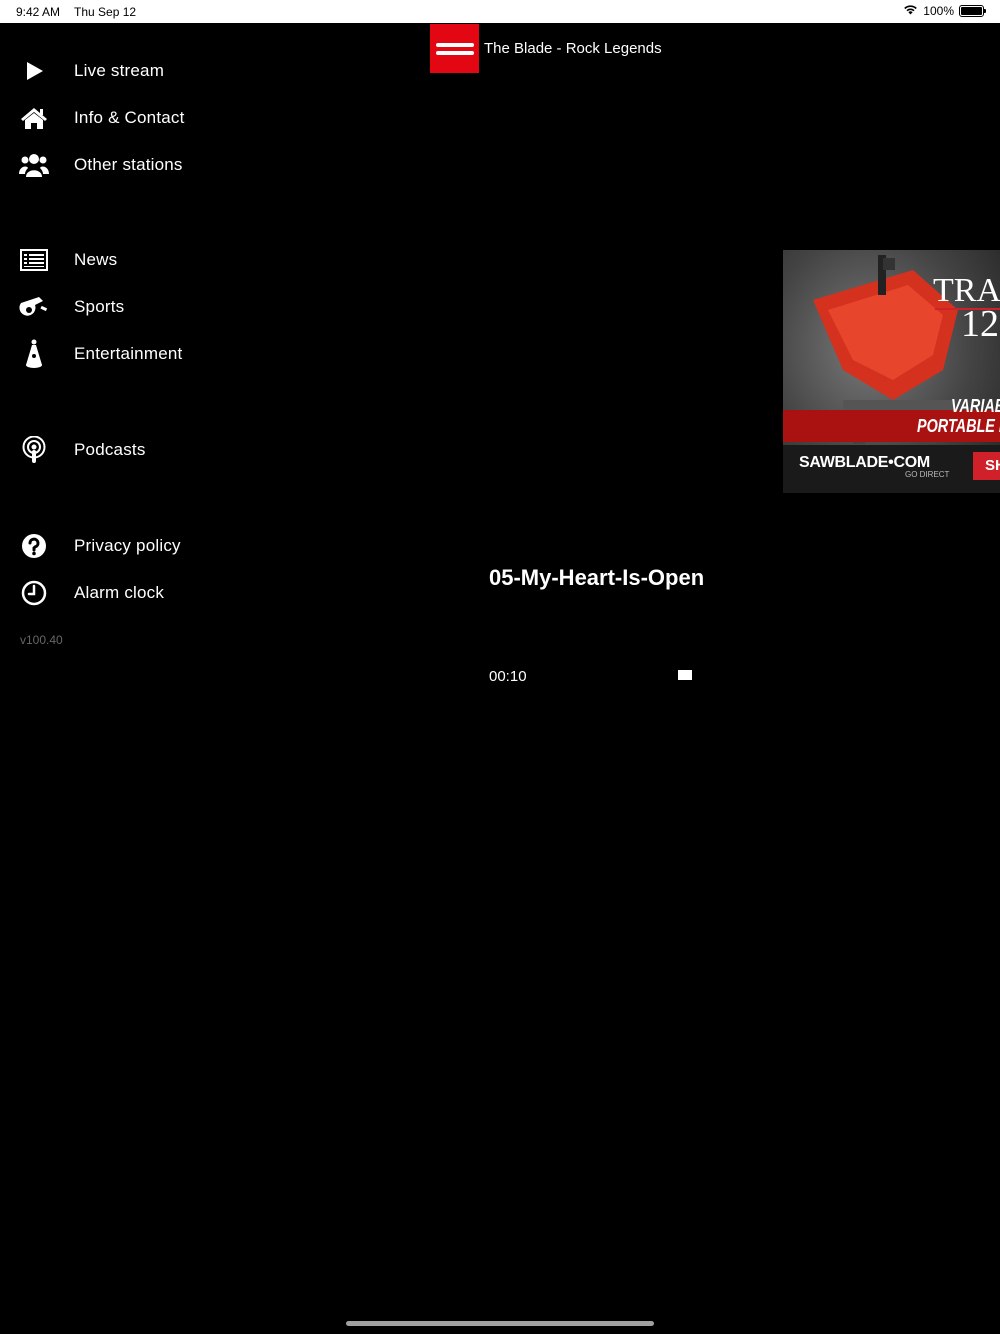  What do you see at coordinates (120, 260) in the screenshot?
I see `sidebar-item-news: News` at bounding box center [120, 260].